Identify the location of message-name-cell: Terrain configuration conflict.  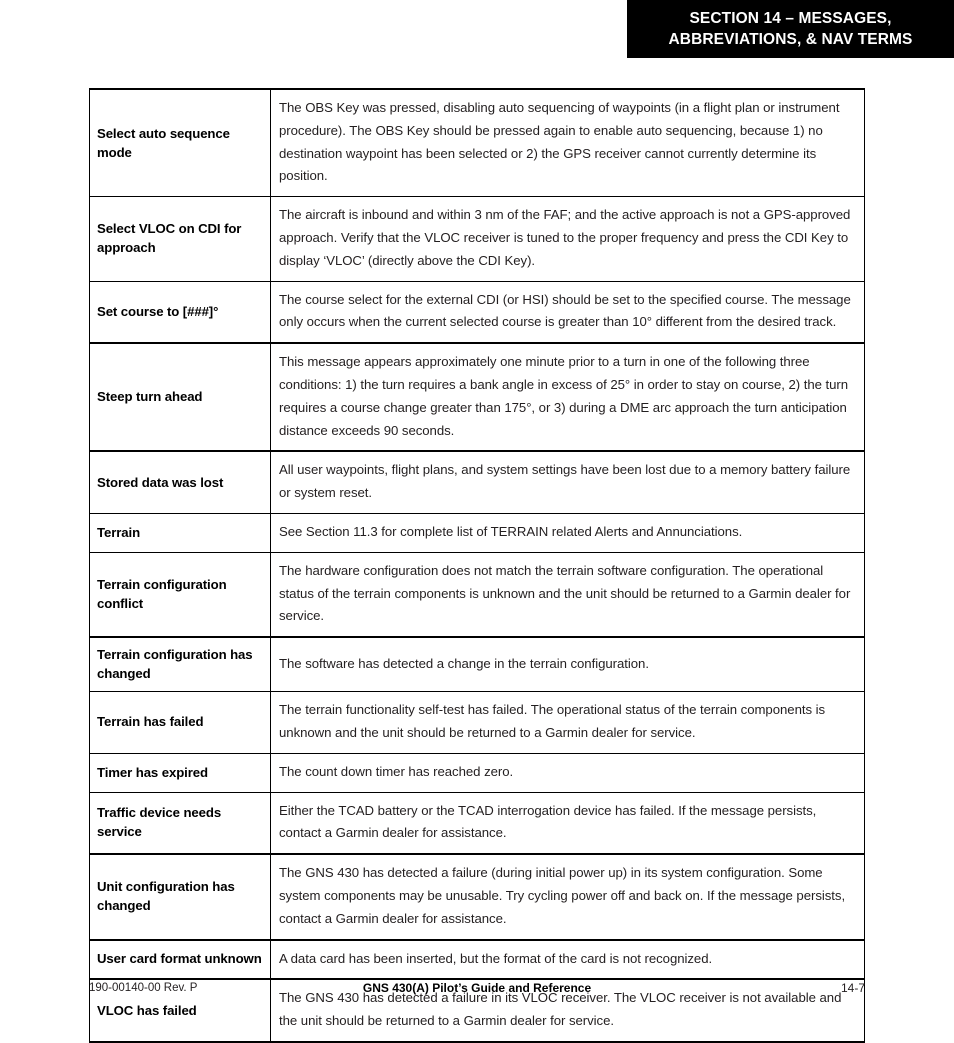
(180, 594).